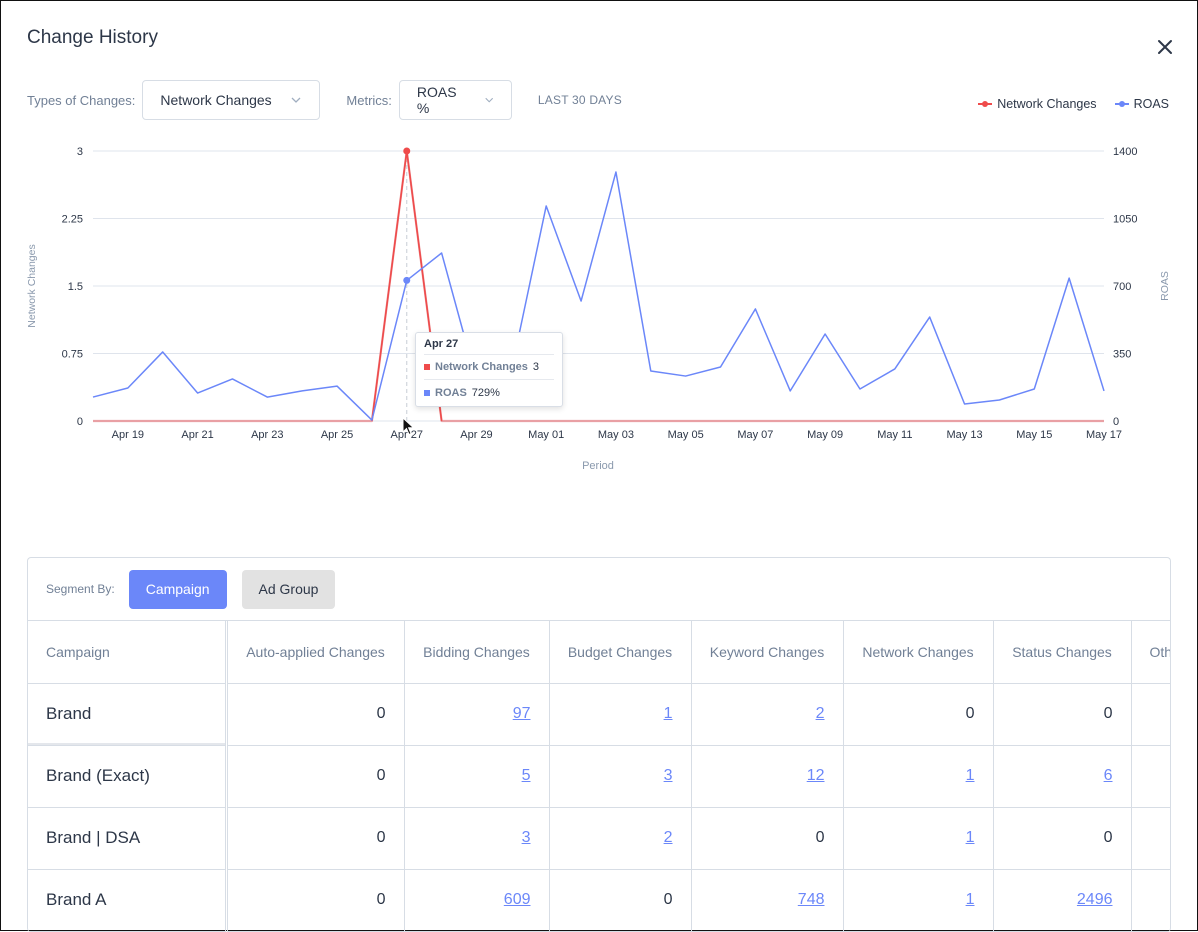  Describe the element at coordinates (767, 776) in the screenshot. I see `table-cell: 12` at that location.